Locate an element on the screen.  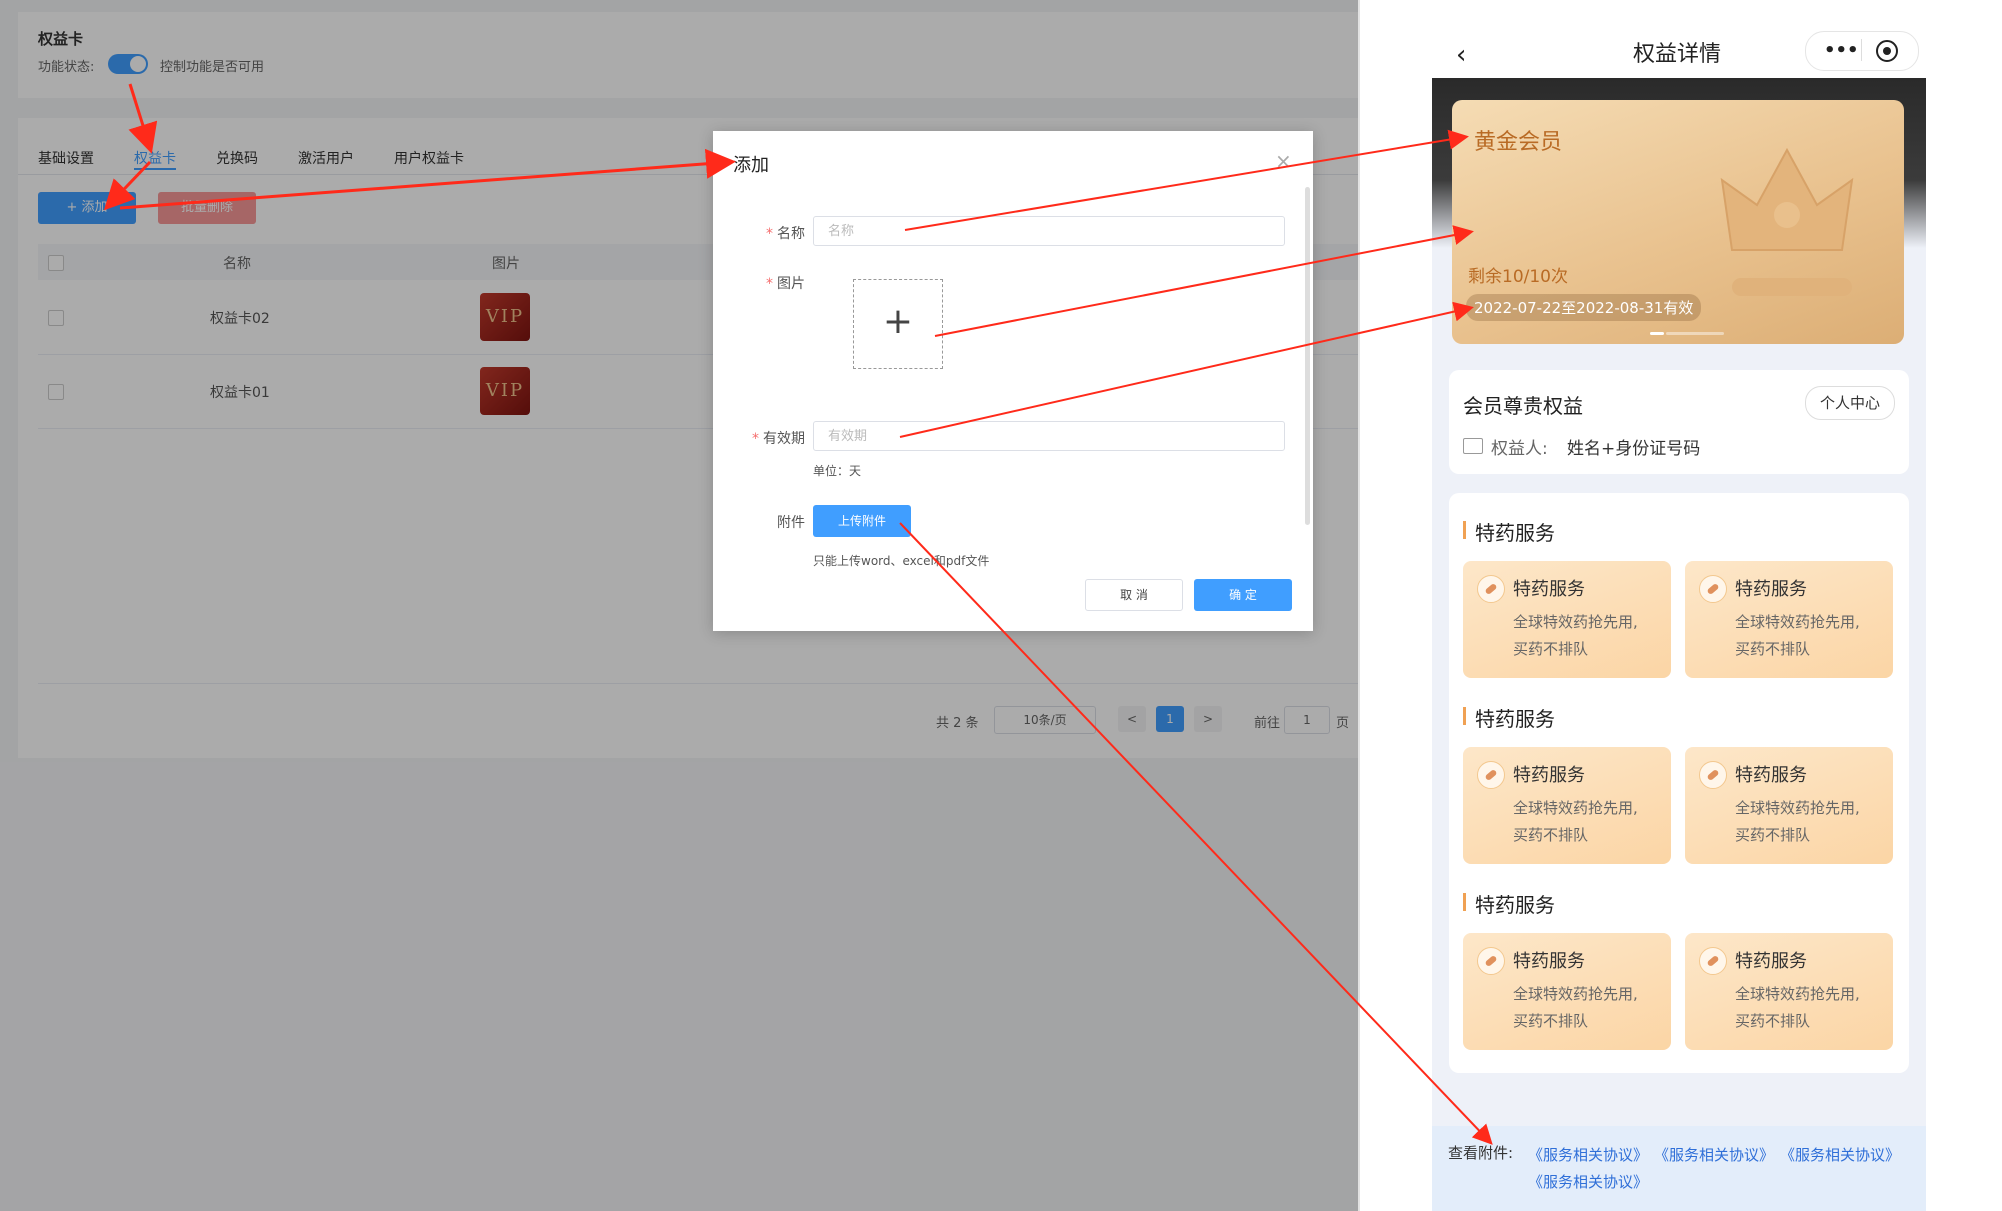
arrow-tab-to-add is located at coordinates (127, 185).